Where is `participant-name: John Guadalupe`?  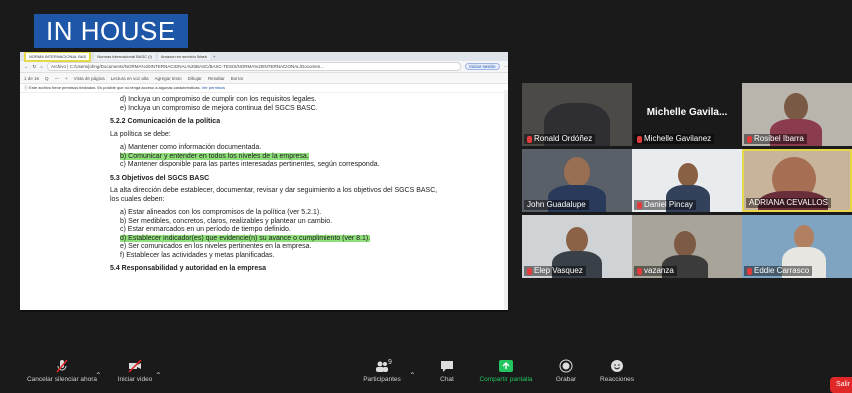
participant-name: John Guadalupe is located at coordinates (556, 205).